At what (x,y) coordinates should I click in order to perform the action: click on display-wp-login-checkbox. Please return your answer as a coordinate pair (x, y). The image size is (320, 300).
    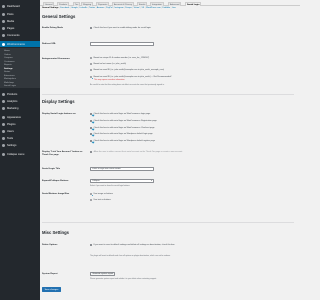
    Looking at the image, I should click on (91, 134).